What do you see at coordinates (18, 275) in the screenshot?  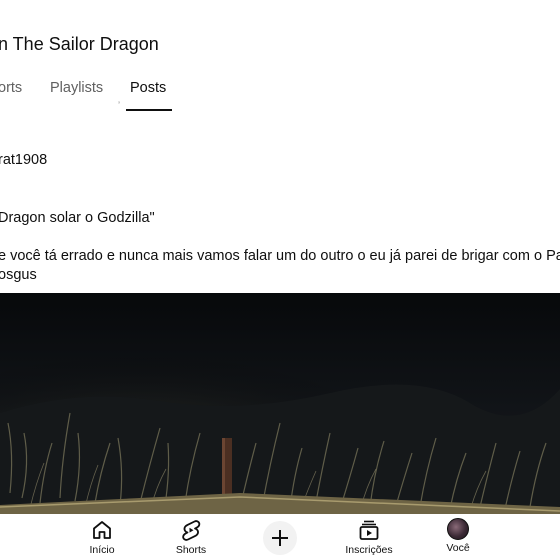 I see `post-text-line: osgus` at bounding box center [18, 275].